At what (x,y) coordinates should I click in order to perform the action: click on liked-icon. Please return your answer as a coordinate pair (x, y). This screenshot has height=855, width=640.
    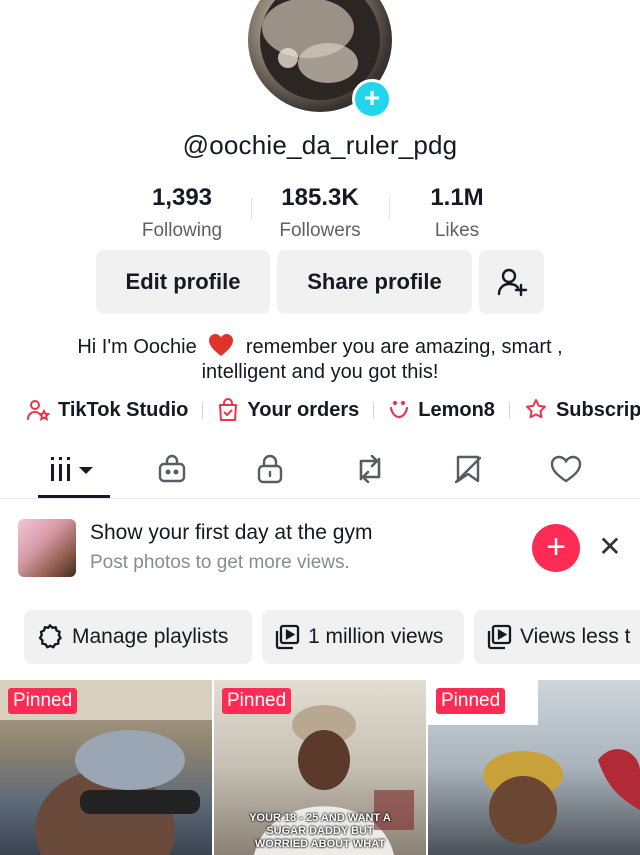
    Looking at the image, I should click on (566, 469).